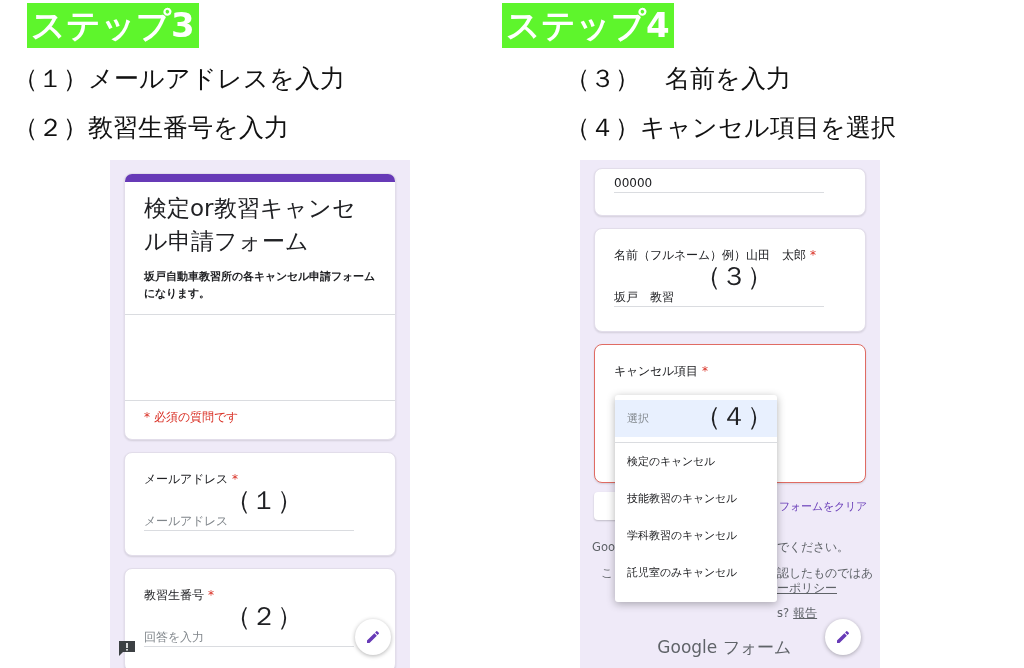 The image size is (1024, 668). I want to click on footer-text: でください。, so click(813, 547).